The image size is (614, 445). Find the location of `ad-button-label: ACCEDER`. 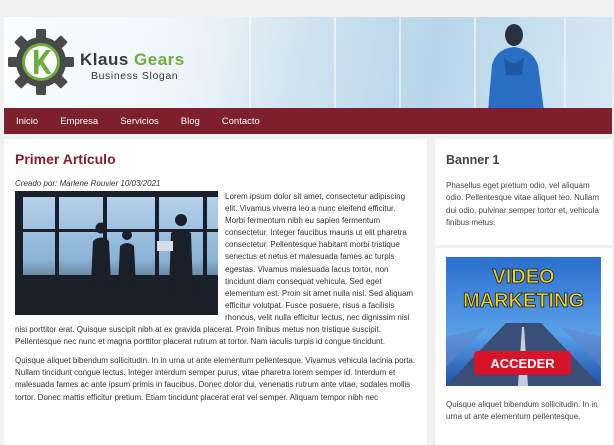

ad-button-label: ACCEDER is located at coordinates (522, 363).